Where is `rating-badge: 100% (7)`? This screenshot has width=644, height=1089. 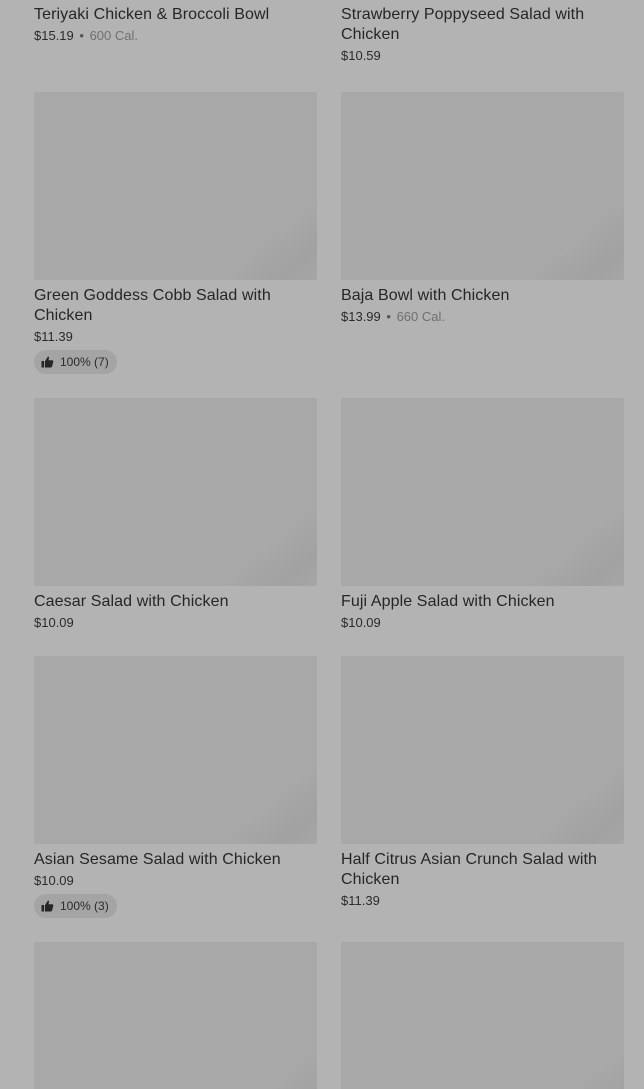 rating-badge: 100% (7) is located at coordinates (75, 362).